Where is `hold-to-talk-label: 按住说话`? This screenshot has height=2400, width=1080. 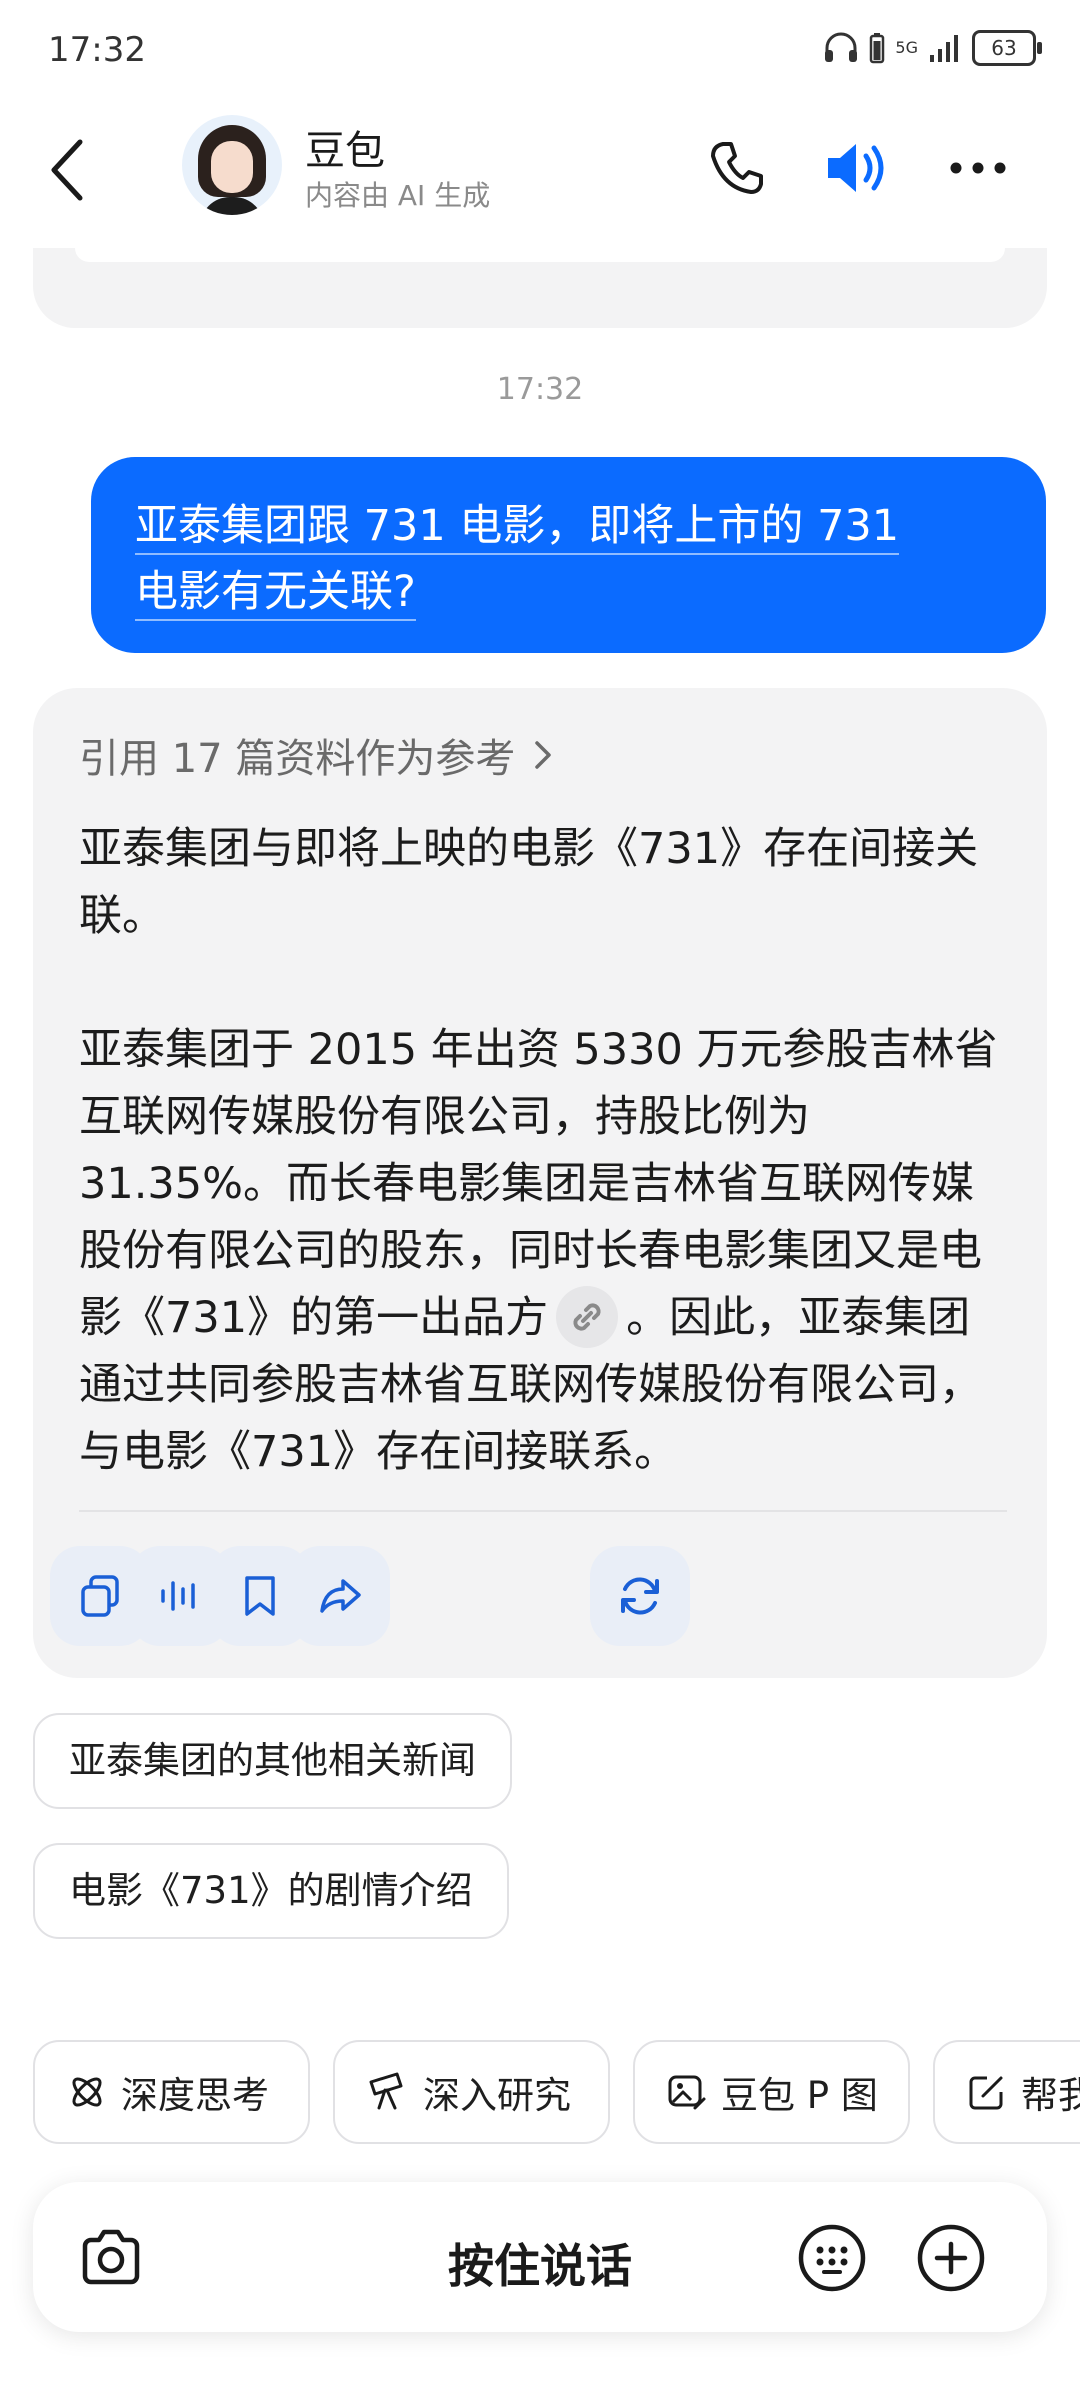
hold-to-talk-label: 按住说话 is located at coordinates (540, 2263).